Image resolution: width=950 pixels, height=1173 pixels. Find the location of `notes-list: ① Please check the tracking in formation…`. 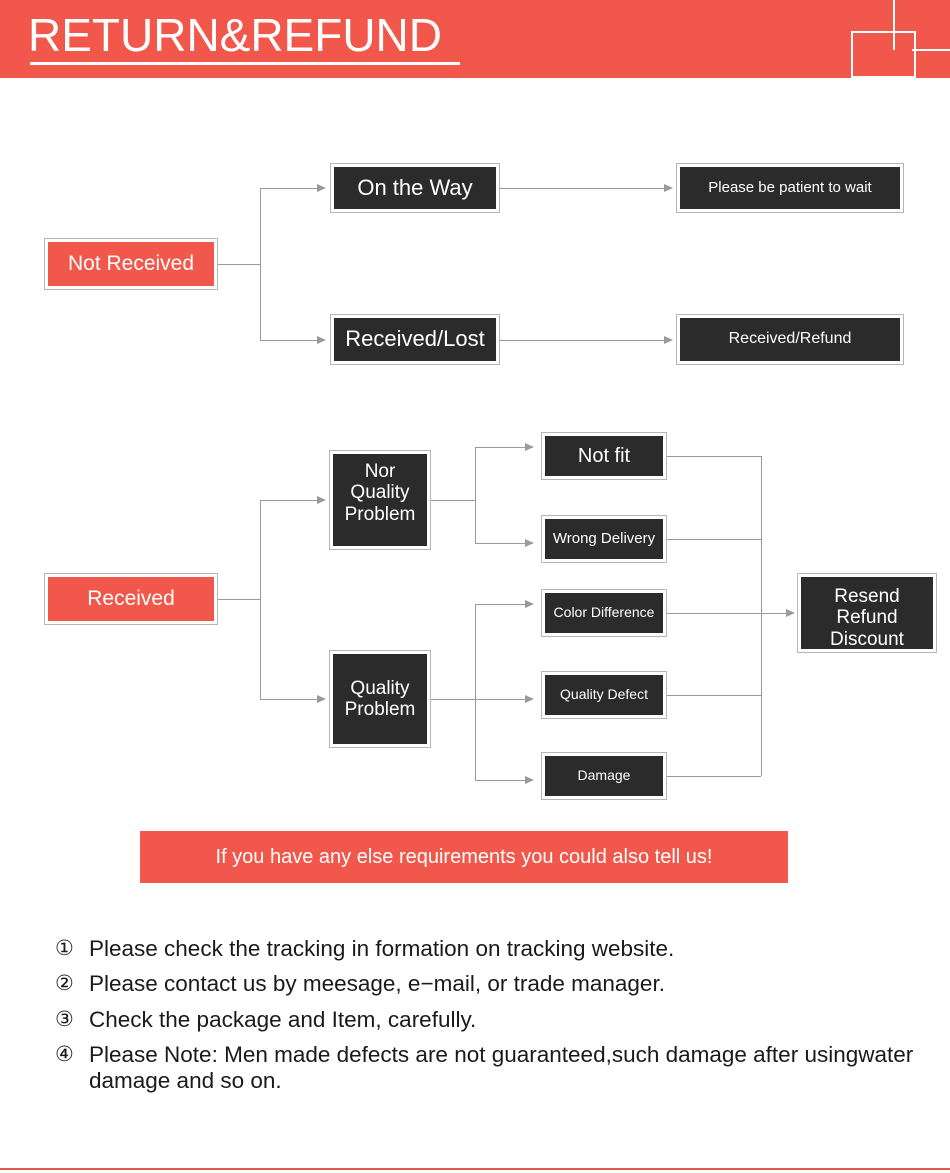

notes-list: ① Please check the tracking in formation… is located at coordinates (495, 1020).